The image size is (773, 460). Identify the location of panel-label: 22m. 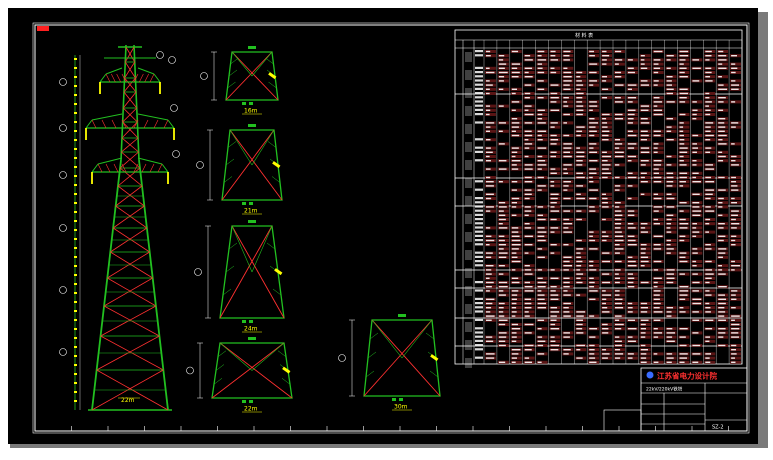
(251, 409).